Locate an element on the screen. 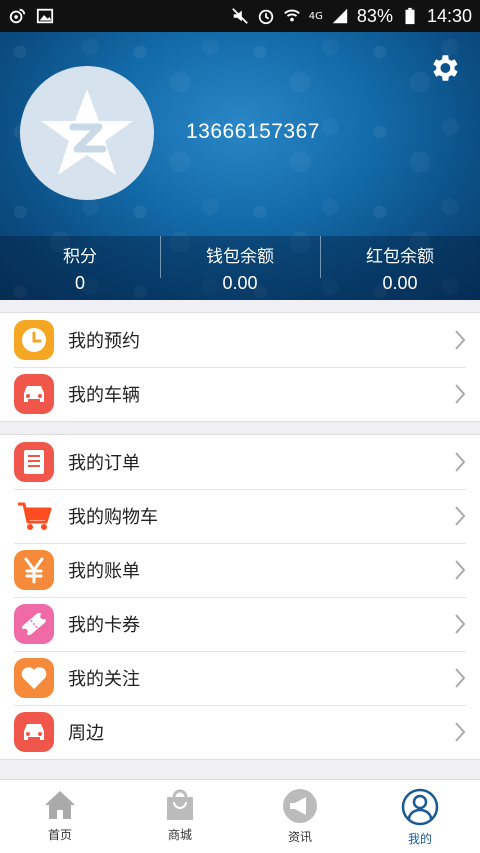 The width and height of the screenshot is (480, 853). menu-item-orders: 我的订单 is located at coordinates (240, 462).